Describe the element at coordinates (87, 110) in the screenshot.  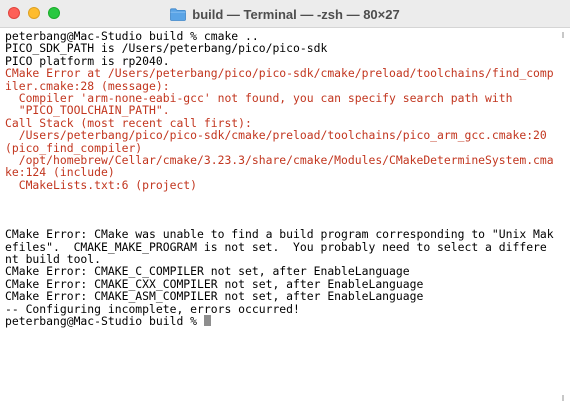
I see `terminal-error-line: "PICO_TOOLCHAIN_PATH".` at that location.